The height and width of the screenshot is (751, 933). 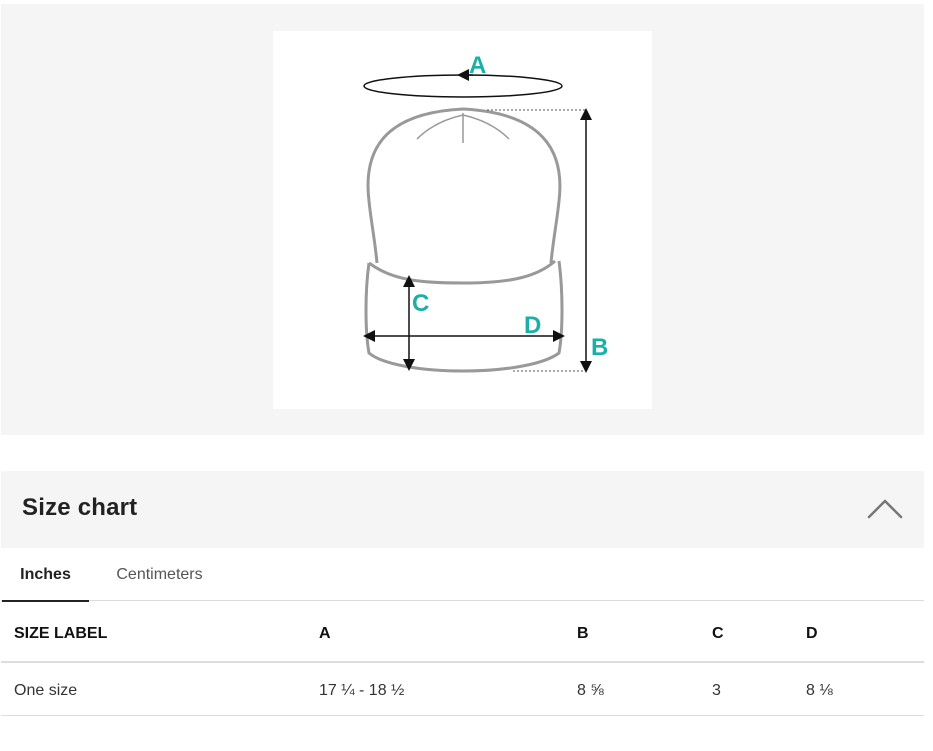 What do you see at coordinates (583, 633) in the screenshot?
I see `header-b: B` at bounding box center [583, 633].